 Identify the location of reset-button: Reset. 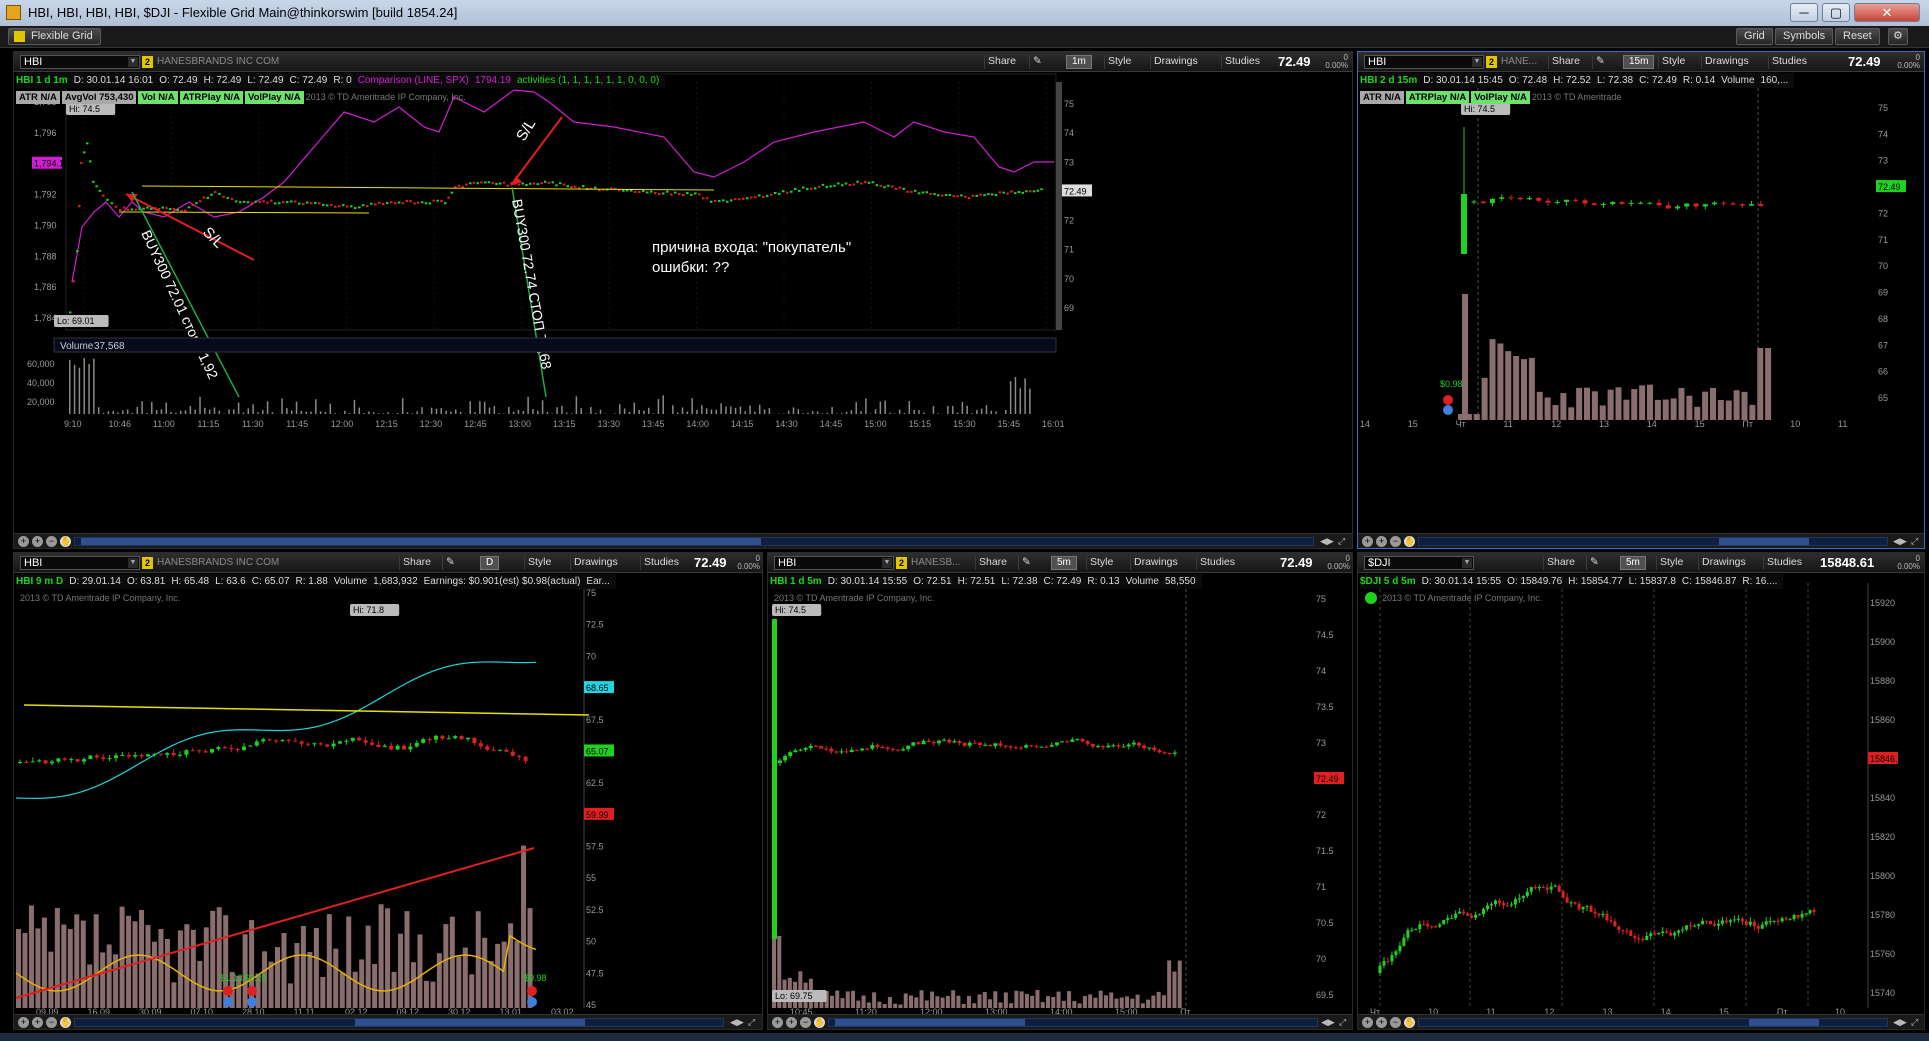
(1857, 36).